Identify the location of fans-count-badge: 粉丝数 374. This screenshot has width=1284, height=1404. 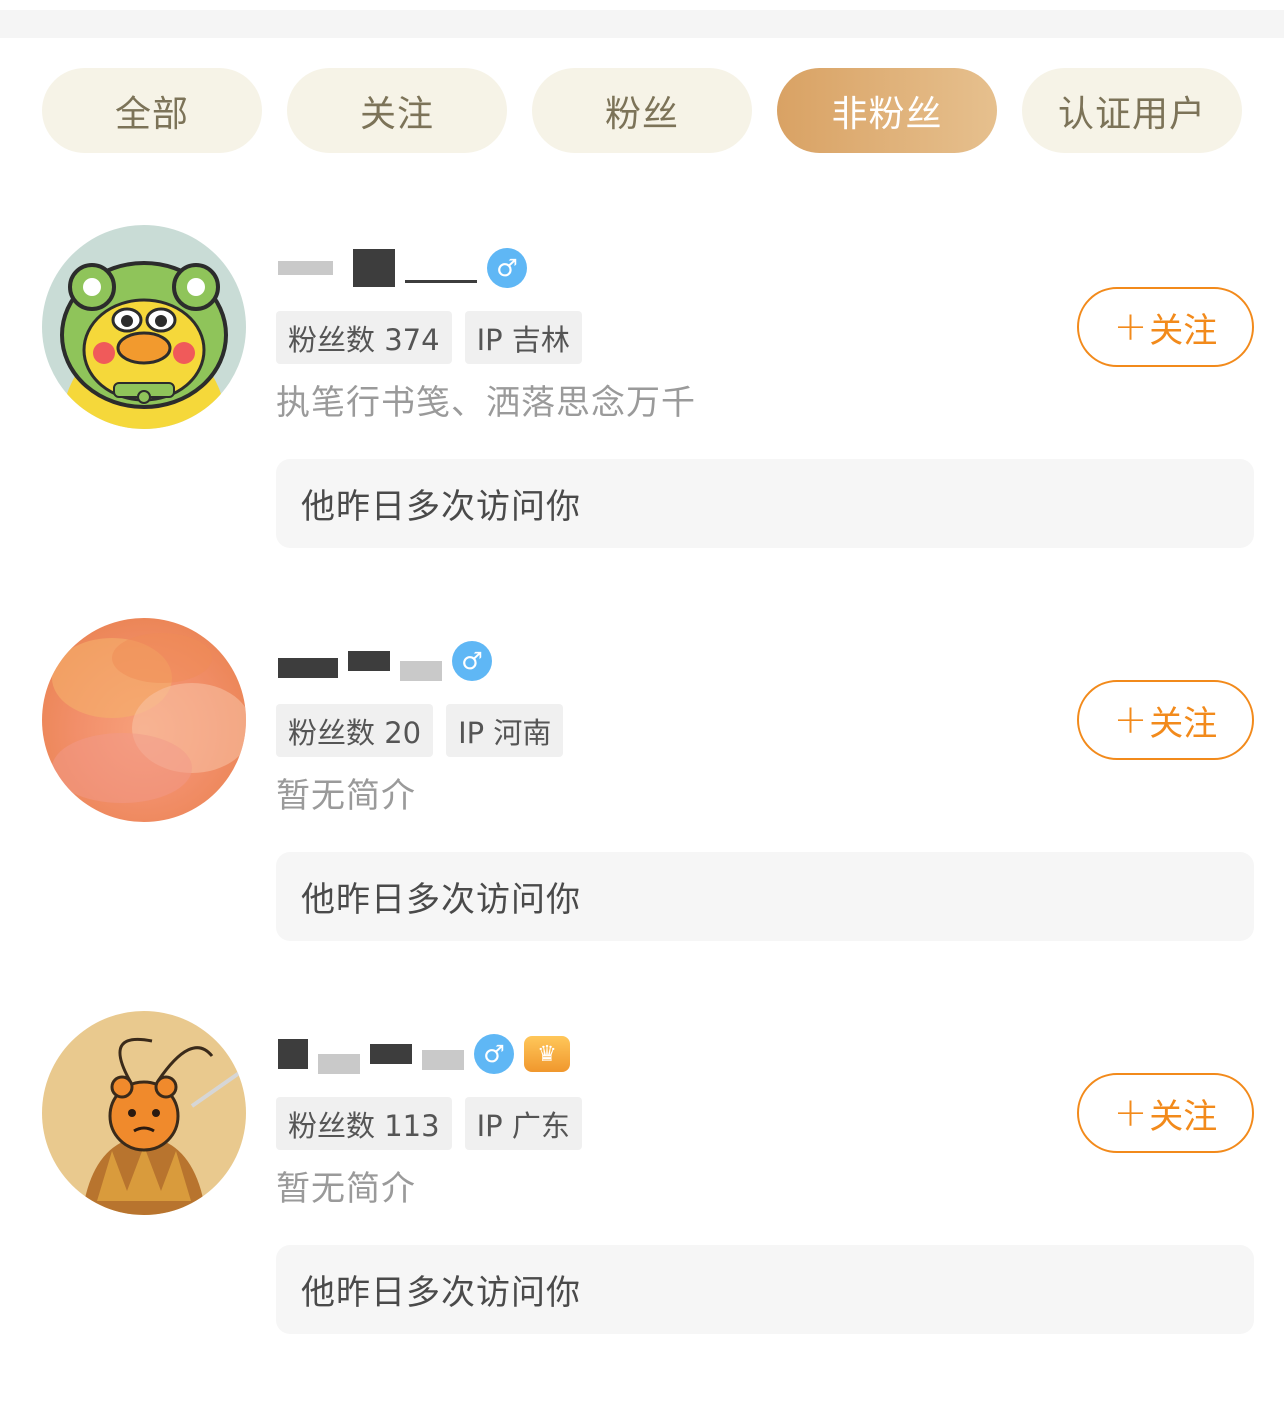
(364, 337).